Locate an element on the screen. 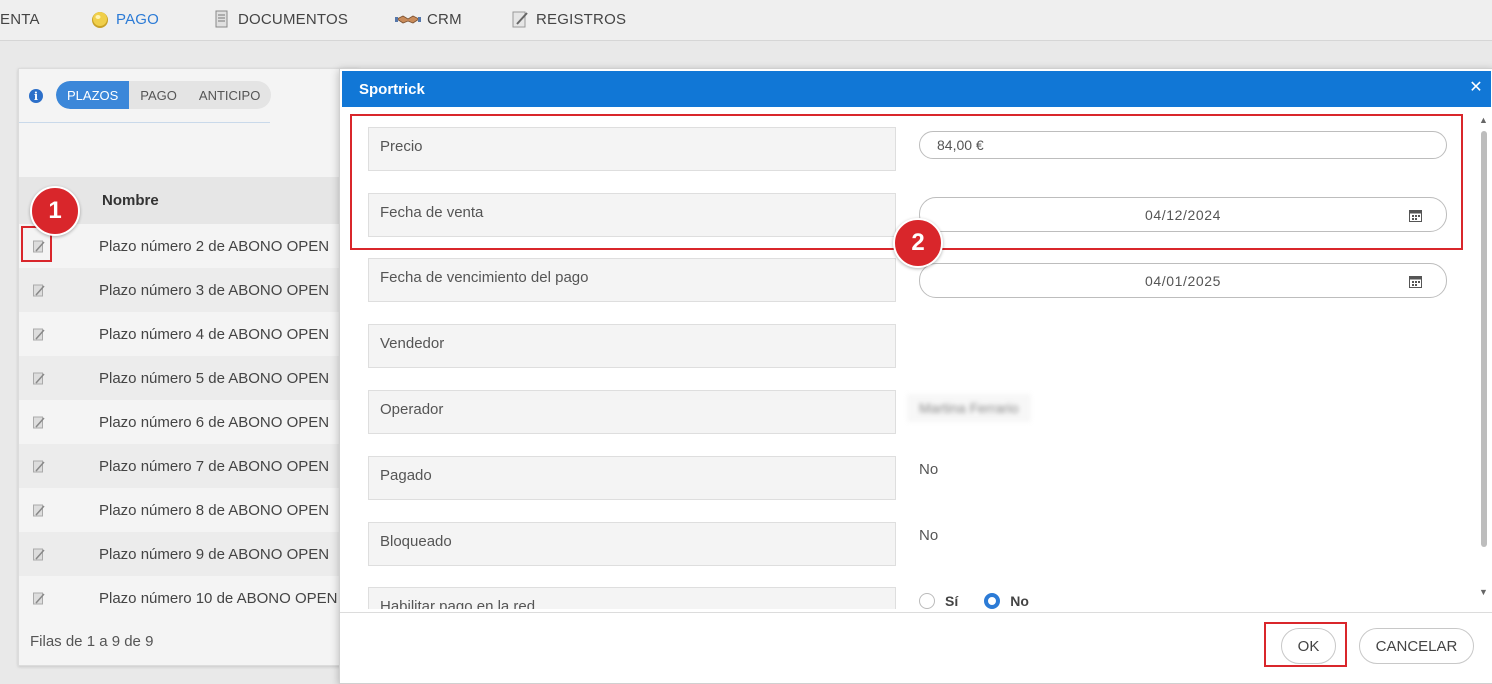  table-row: Plazo número 10 de ABONO OPEN is located at coordinates (189, 598).